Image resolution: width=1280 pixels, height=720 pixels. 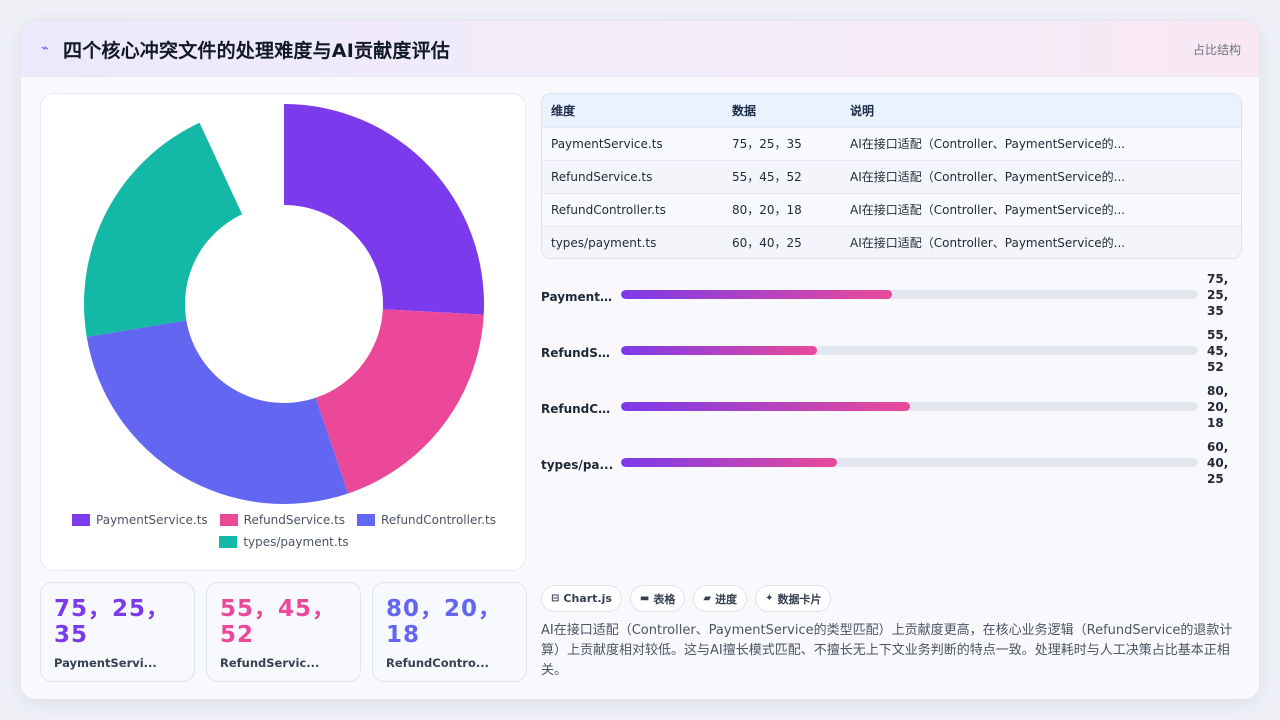 What do you see at coordinates (438, 520) in the screenshot?
I see `legend-label: RefundController.ts` at bounding box center [438, 520].